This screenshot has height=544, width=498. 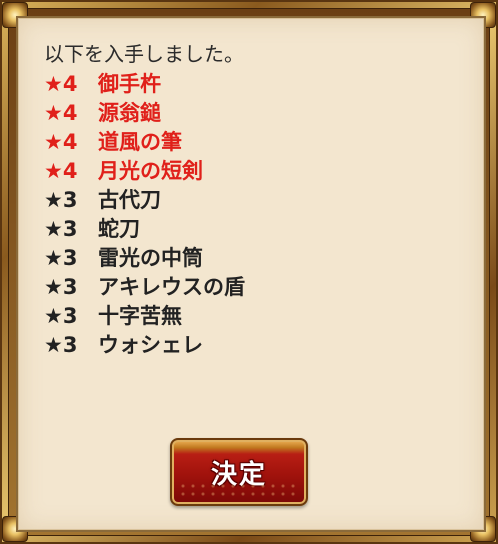 I want to click on item-name: 道風の筆, so click(x=140, y=142).